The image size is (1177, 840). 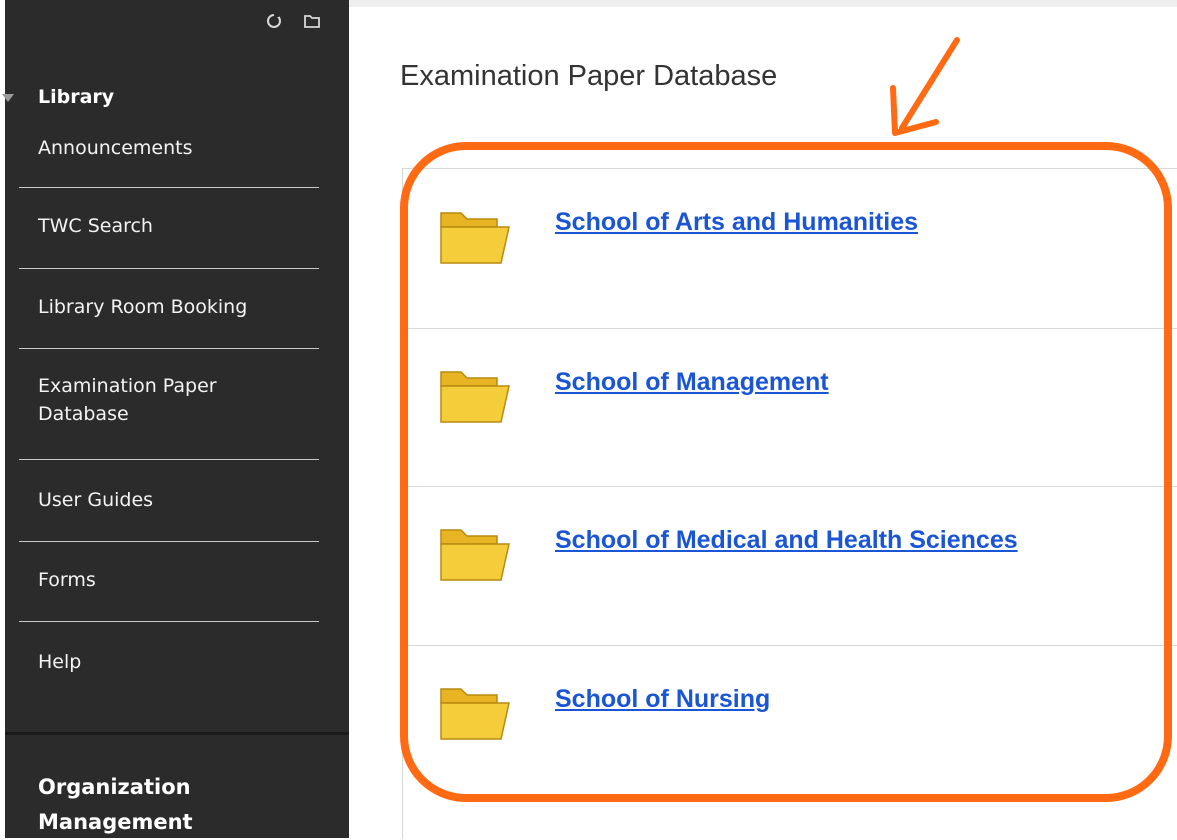 I want to click on sidebar-item-user-guides: User Guides, so click(x=169, y=501).